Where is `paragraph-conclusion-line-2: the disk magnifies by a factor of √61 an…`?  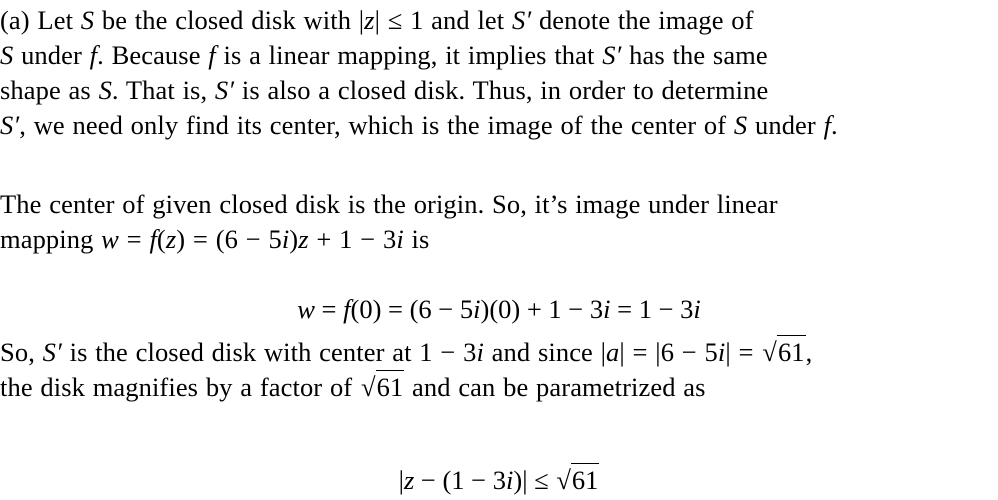
paragraph-conclusion-line-2: the disk magnifies by a factor of √61 an… is located at coordinates (499, 387).